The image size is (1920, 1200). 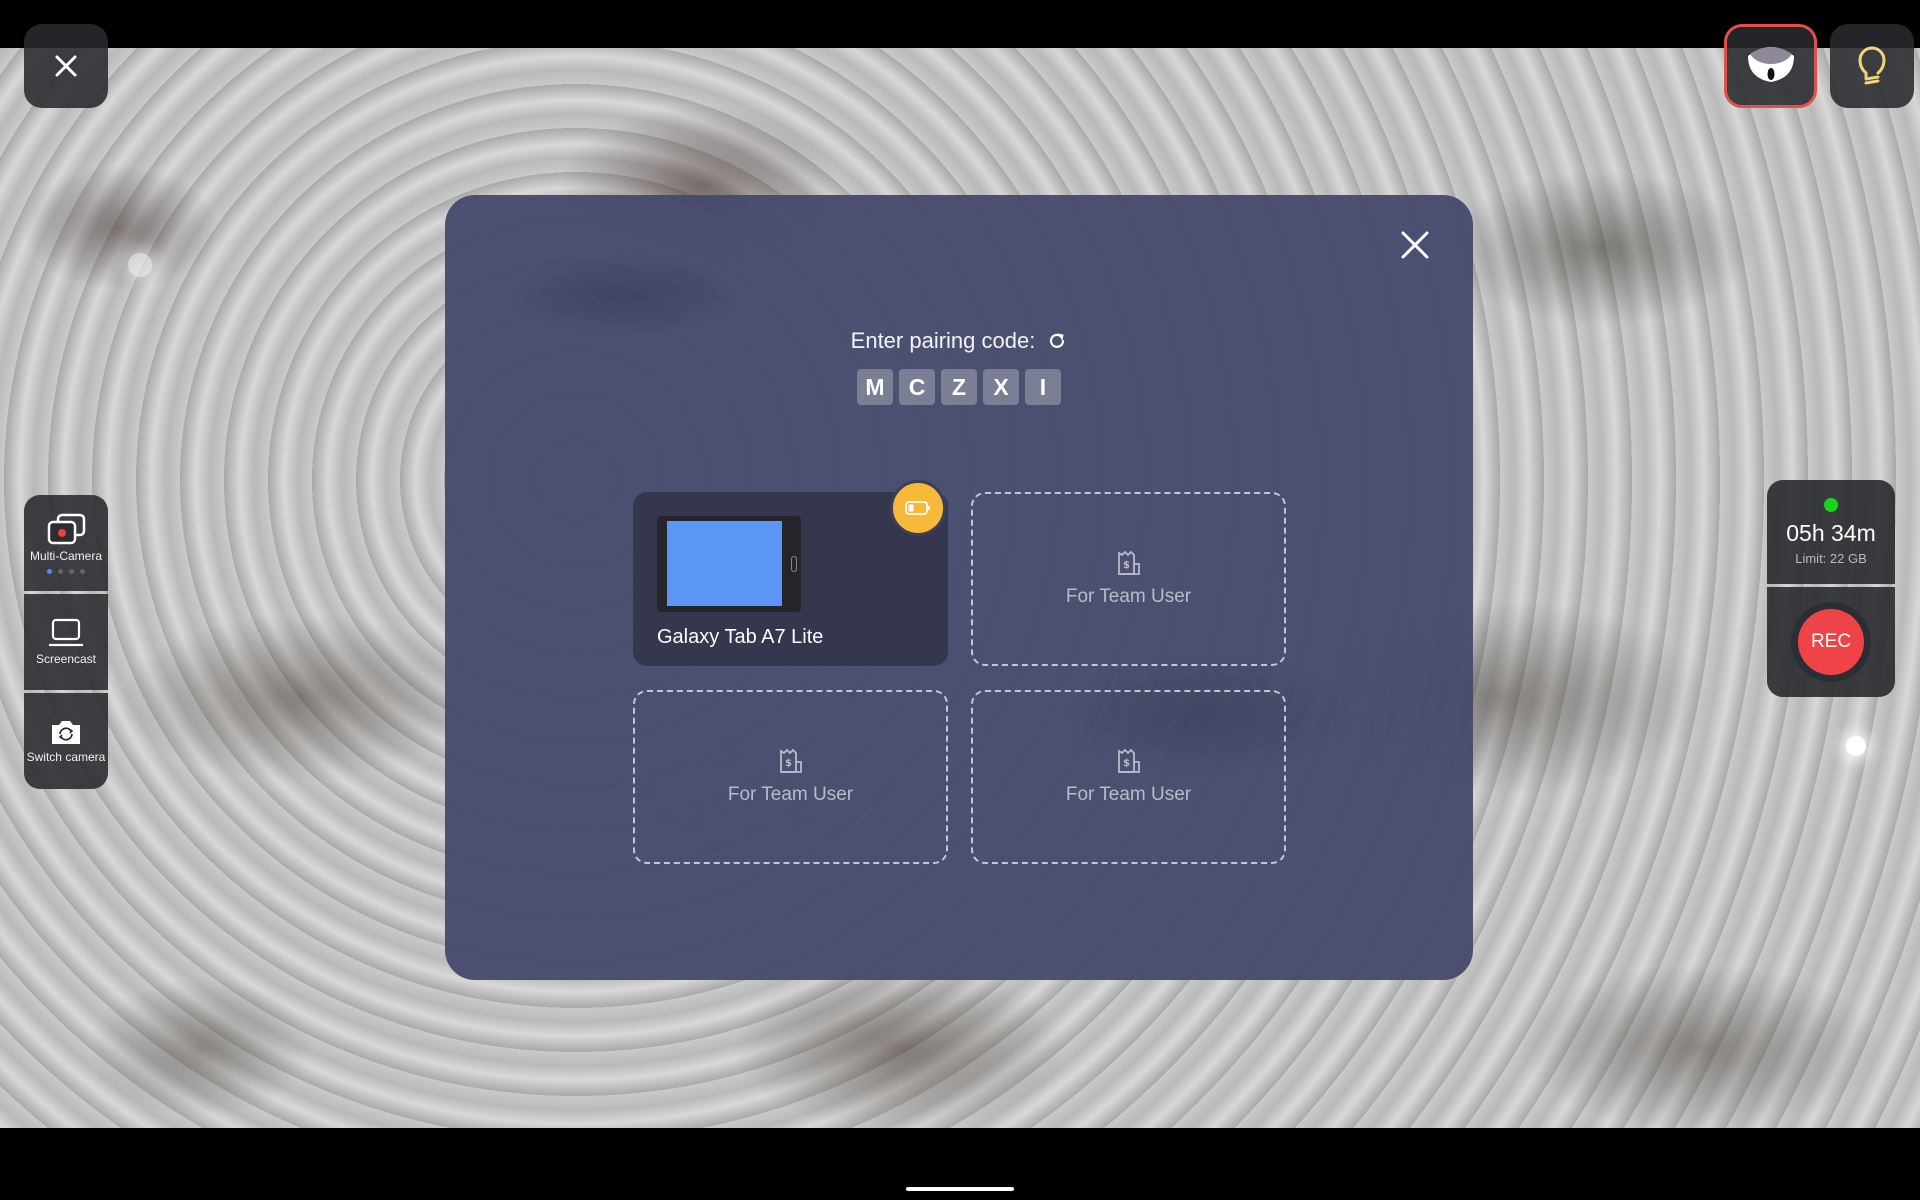 I want to click on pairing-code: M C Z X I, so click(x=959, y=387).